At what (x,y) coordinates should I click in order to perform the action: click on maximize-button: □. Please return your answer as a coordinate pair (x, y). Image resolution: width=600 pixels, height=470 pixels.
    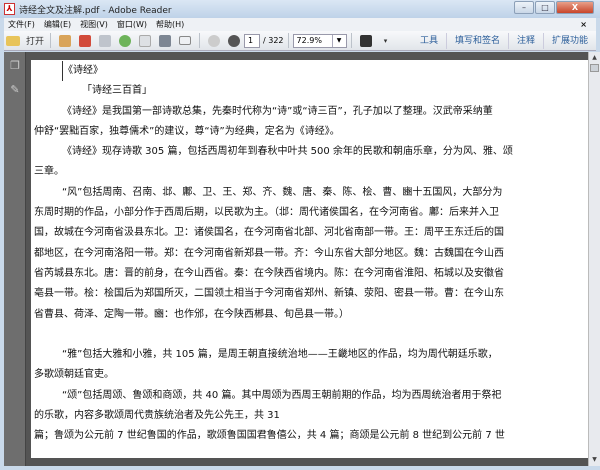
    Looking at the image, I should click on (545, 7).